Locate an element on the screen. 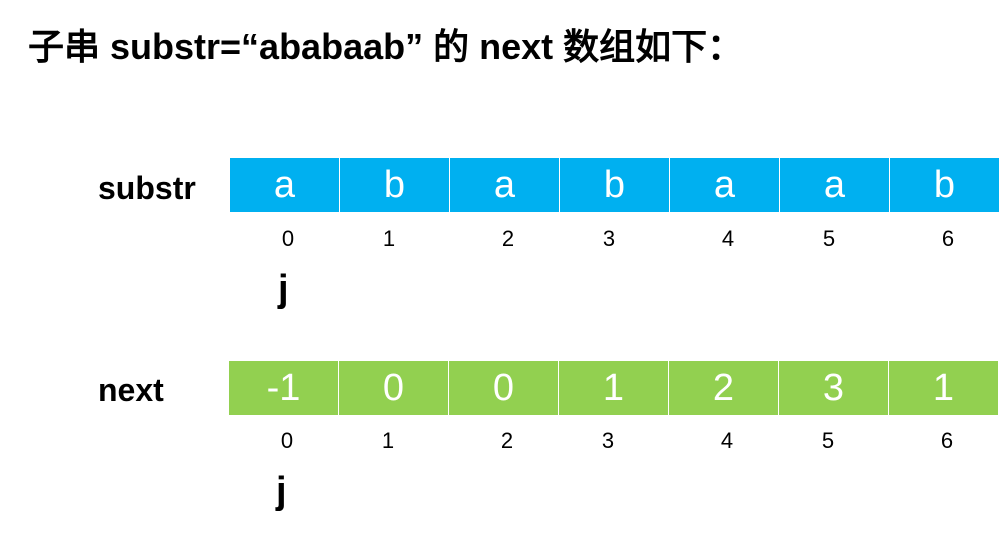 The image size is (1001, 539). next-index: 3 is located at coordinates (608, 440).